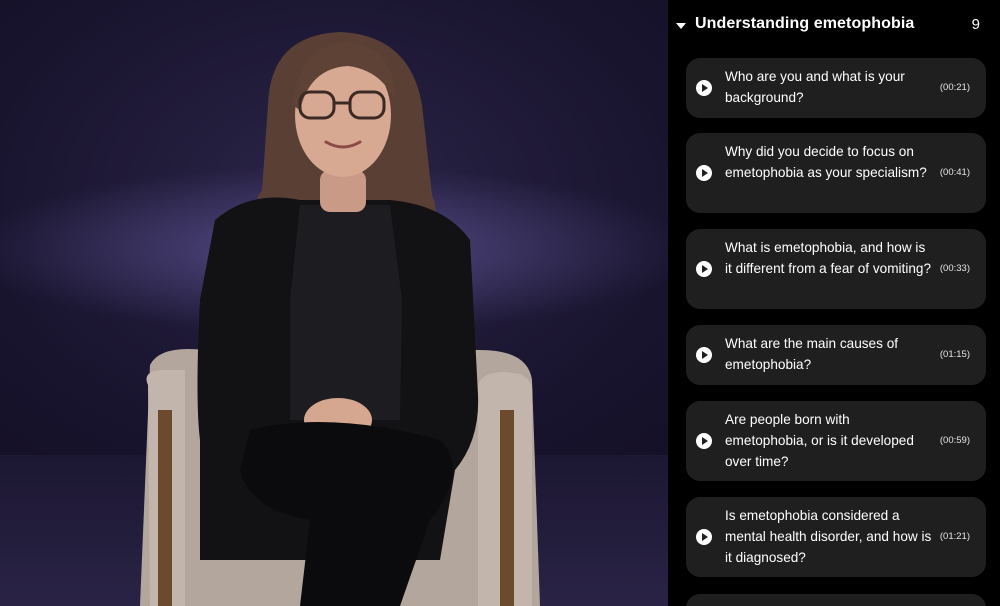  What do you see at coordinates (681, 26) in the screenshot?
I see `caret-down-icon` at bounding box center [681, 26].